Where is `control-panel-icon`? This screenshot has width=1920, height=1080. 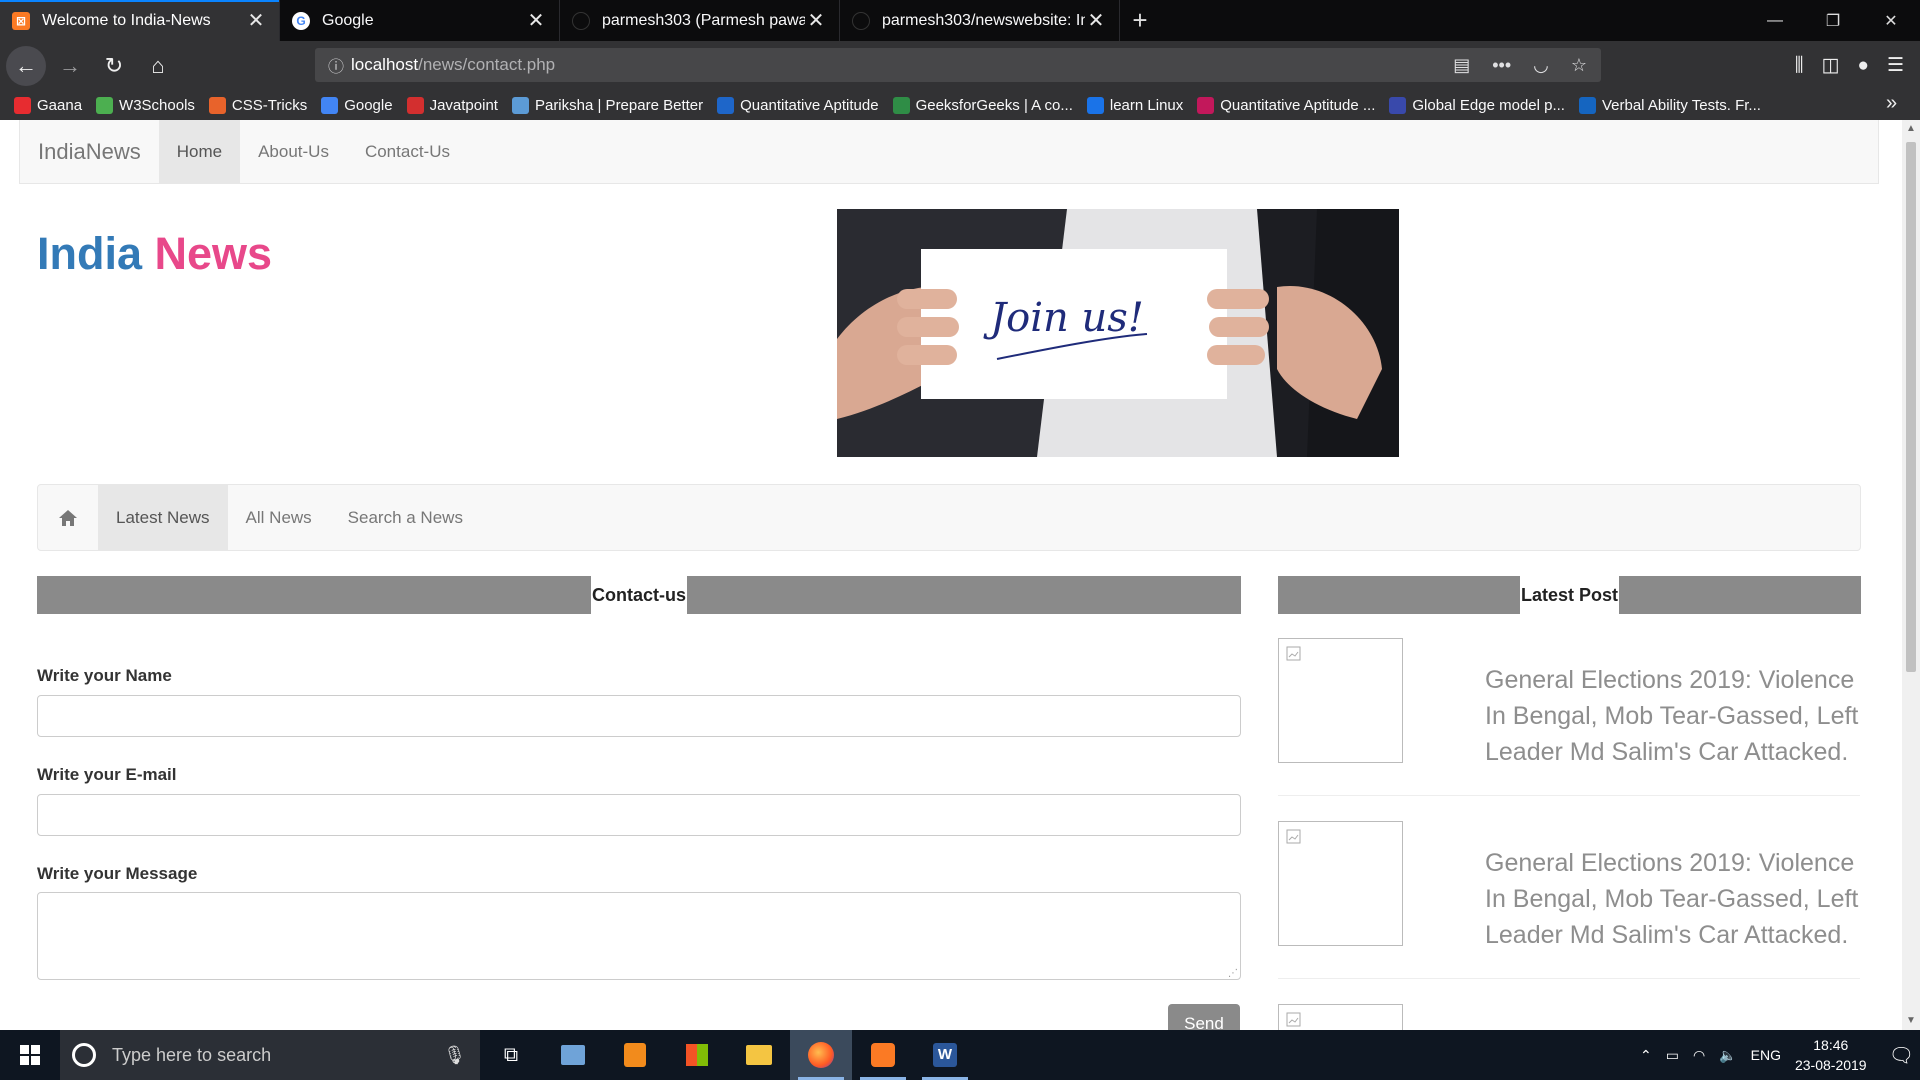
control-panel-icon is located at coordinates (573, 1055).